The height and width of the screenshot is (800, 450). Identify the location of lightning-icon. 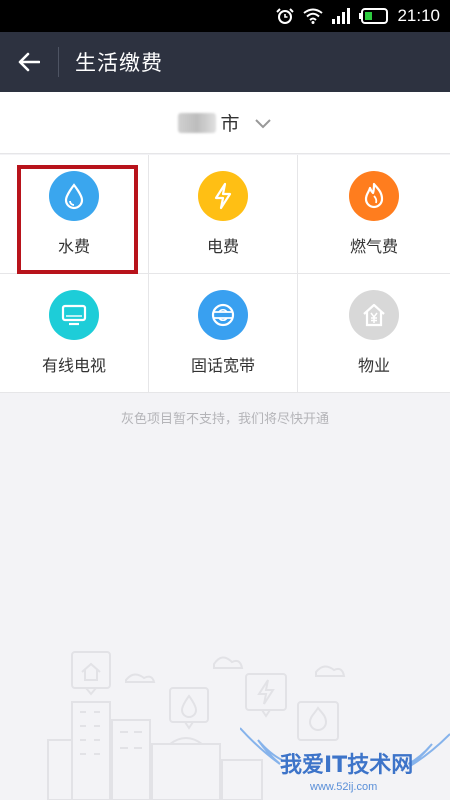
(223, 196).